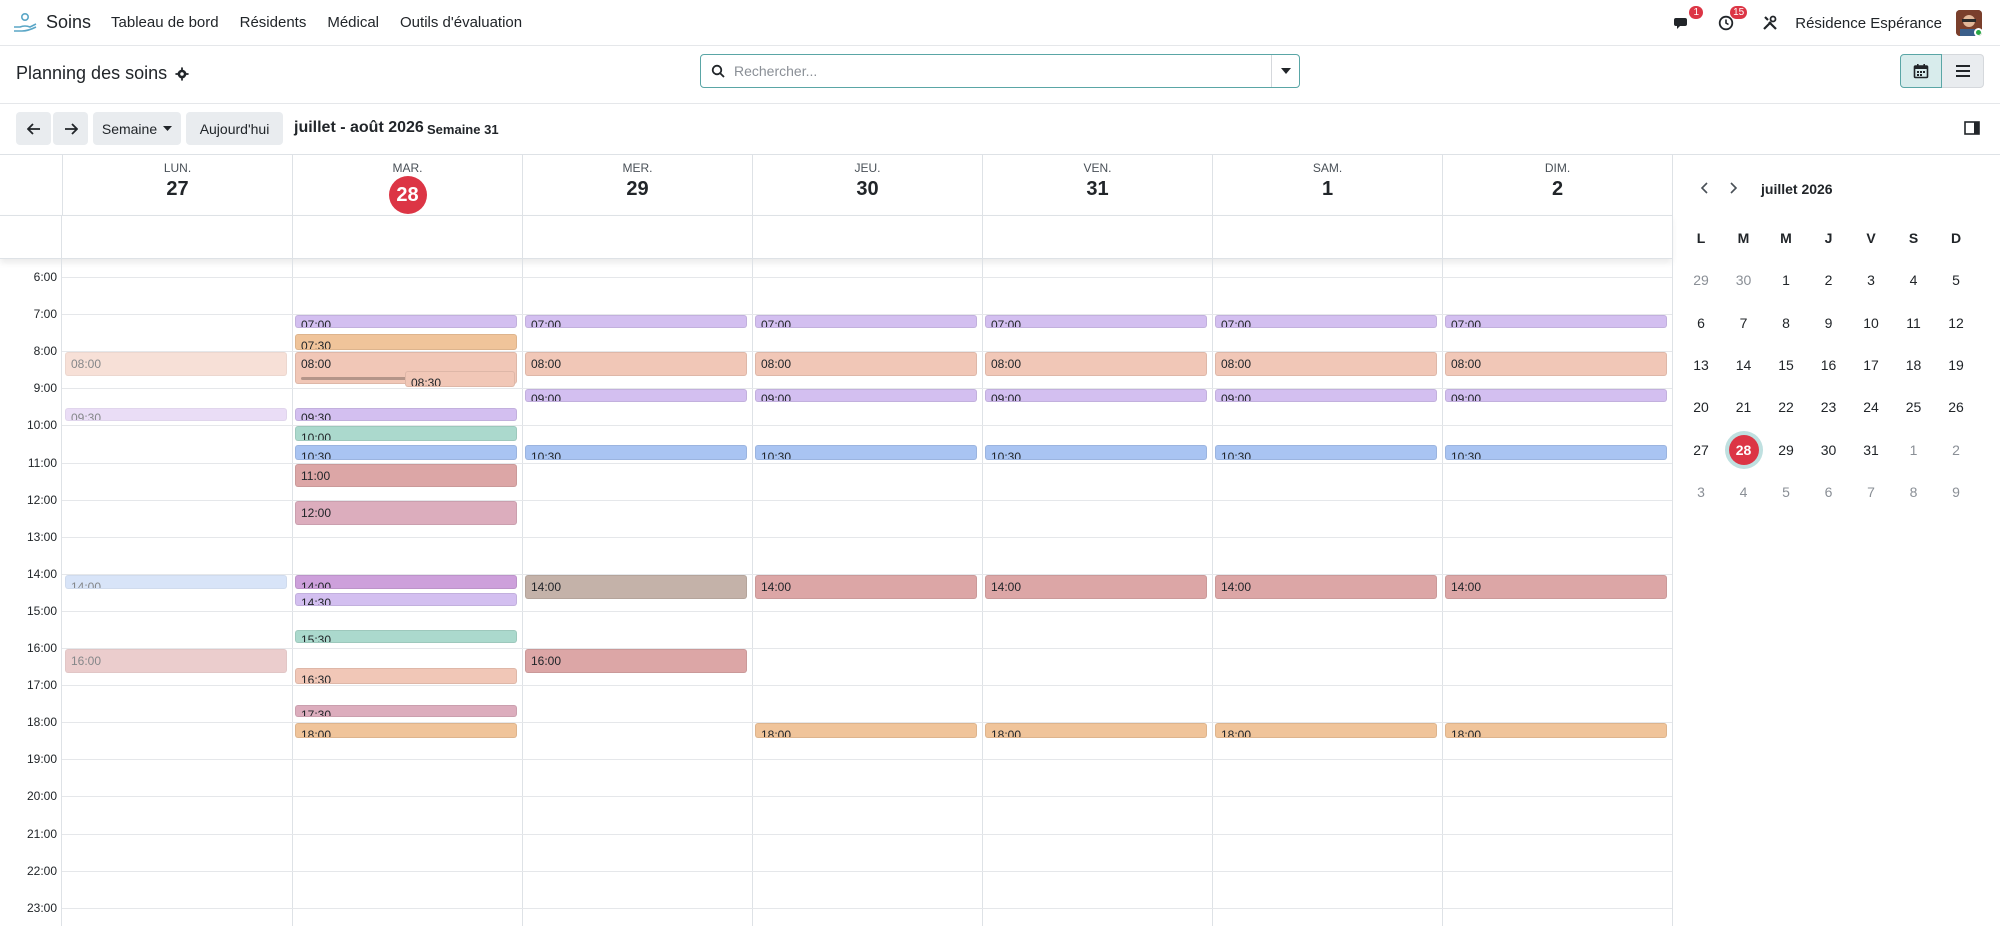 The image size is (2000, 926). What do you see at coordinates (165, 22) in the screenshot?
I see `menu-dashboard: Tableau de bord` at bounding box center [165, 22].